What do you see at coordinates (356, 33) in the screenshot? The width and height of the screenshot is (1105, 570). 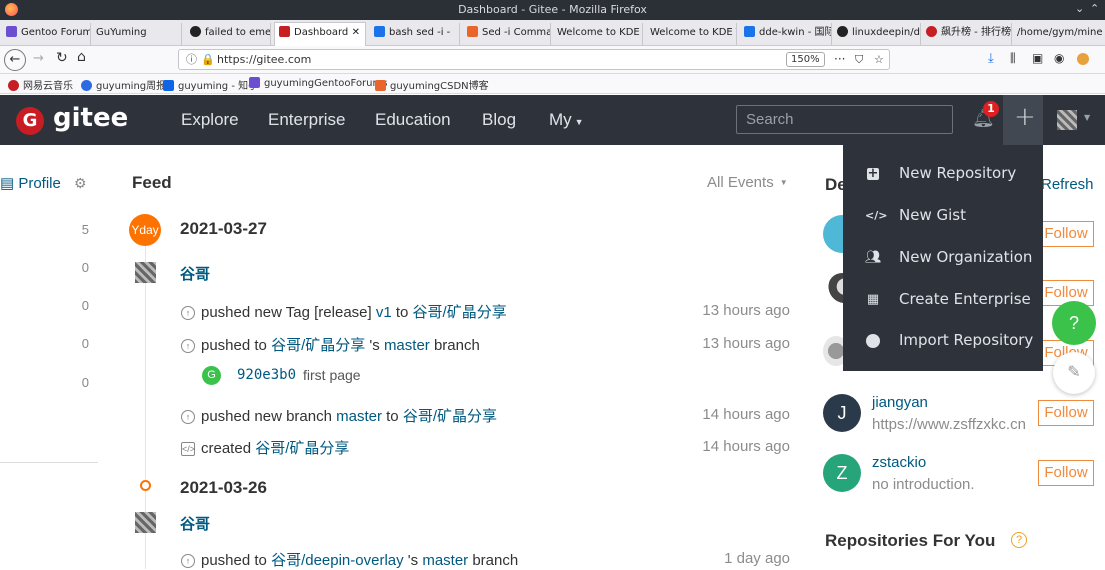 I see `tab-close-icon: ✕` at bounding box center [356, 33].